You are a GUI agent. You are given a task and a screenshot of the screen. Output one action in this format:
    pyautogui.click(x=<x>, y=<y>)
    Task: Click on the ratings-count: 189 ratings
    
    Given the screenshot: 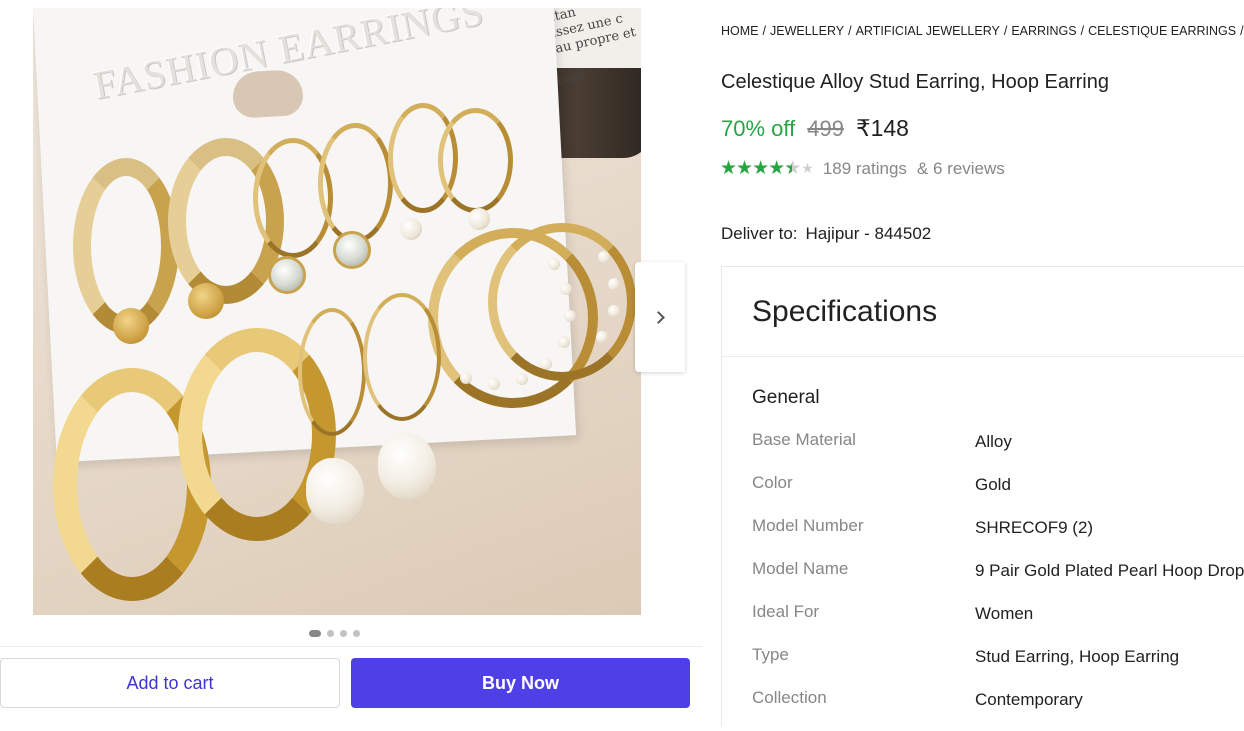 What is the action you would take?
    pyautogui.click(x=865, y=169)
    